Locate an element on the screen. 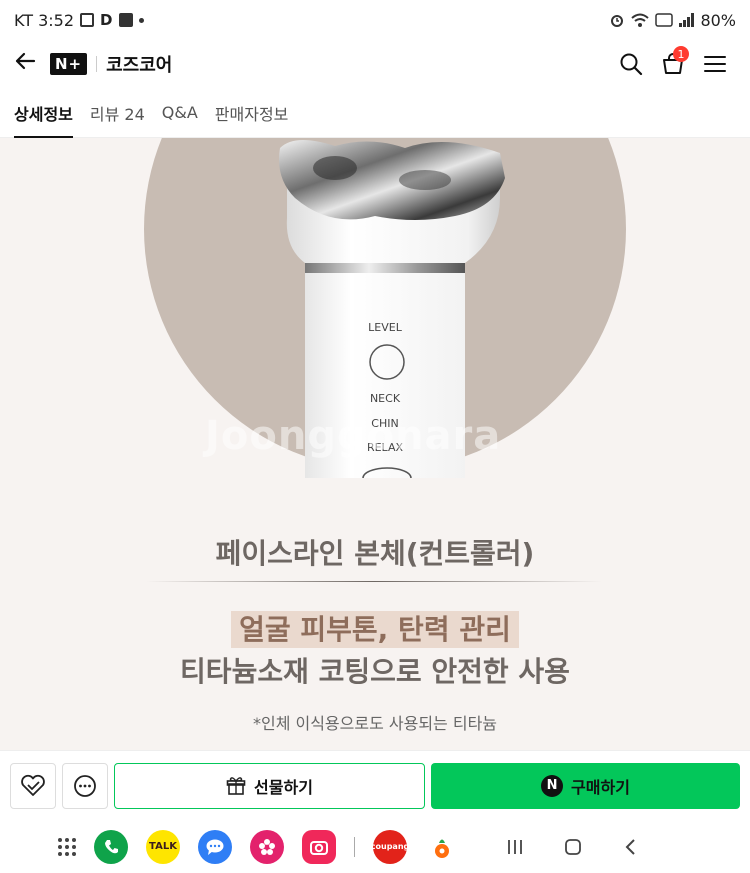  talk-button is located at coordinates (85, 785).